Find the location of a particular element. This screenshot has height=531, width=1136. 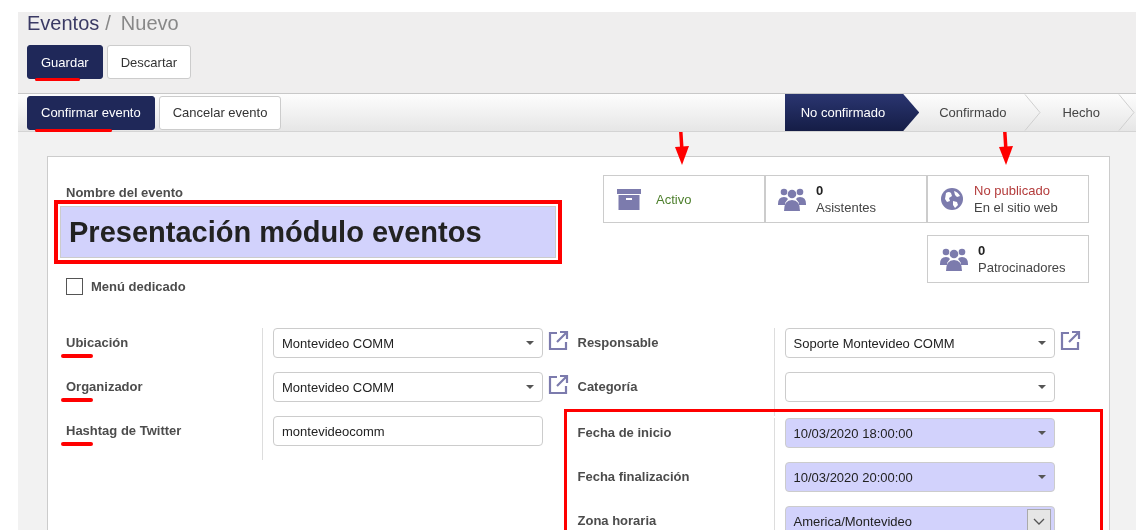

stat-button: 0 Asistentes is located at coordinates (846, 199).